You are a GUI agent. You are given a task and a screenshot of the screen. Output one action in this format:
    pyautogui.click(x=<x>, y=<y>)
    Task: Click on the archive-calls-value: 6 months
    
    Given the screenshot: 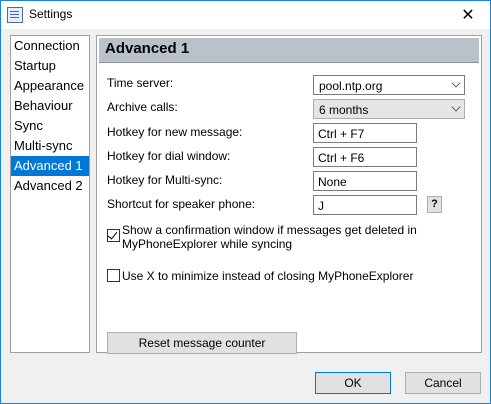 What is the action you would take?
    pyautogui.click(x=344, y=110)
    